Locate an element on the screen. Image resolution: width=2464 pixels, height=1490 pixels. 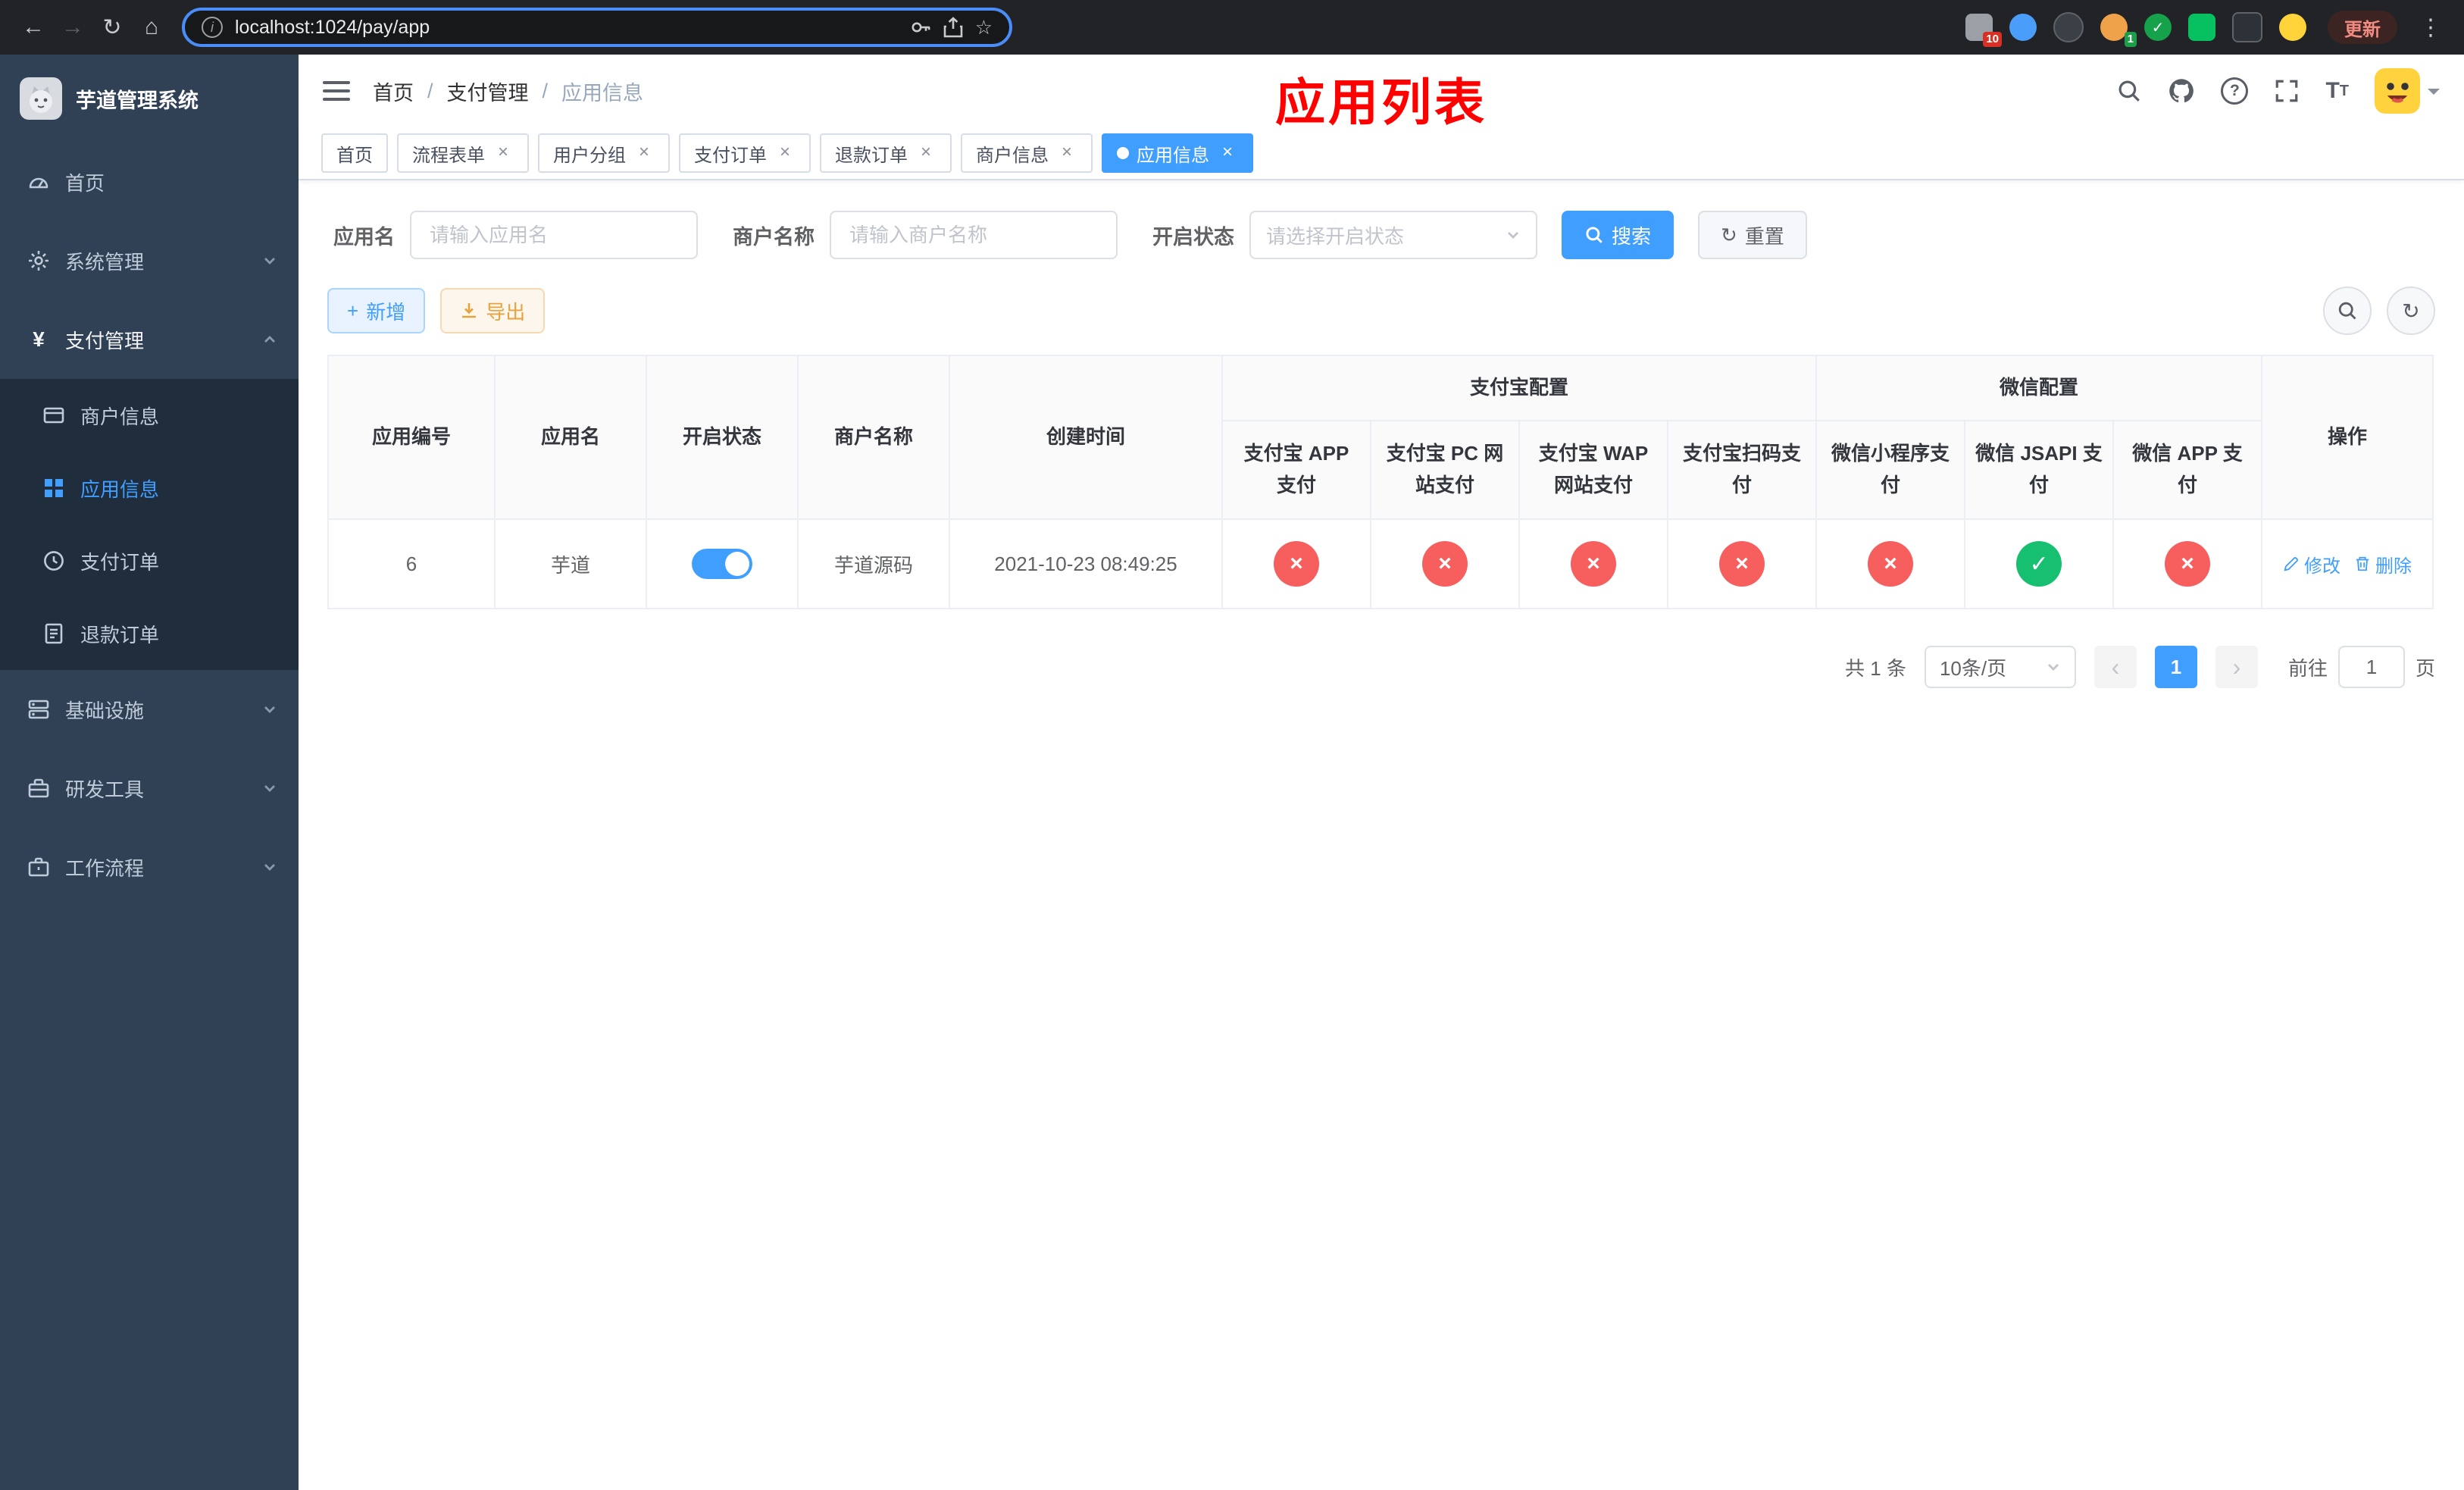
breadcrumb-payment: 支付管理 is located at coordinates (488, 91).